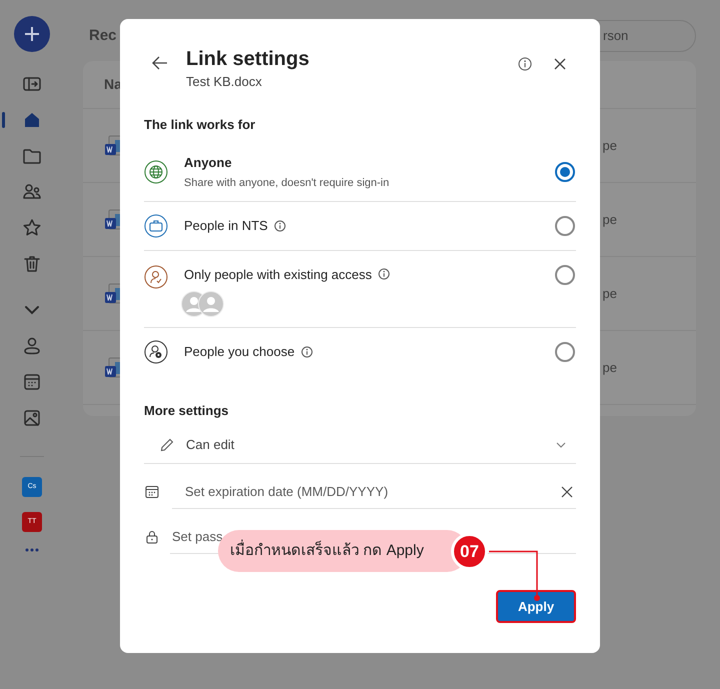 The image size is (720, 689). Describe the element at coordinates (226, 225) in the screenshot. I see `option-label: People in NTS` at that location.